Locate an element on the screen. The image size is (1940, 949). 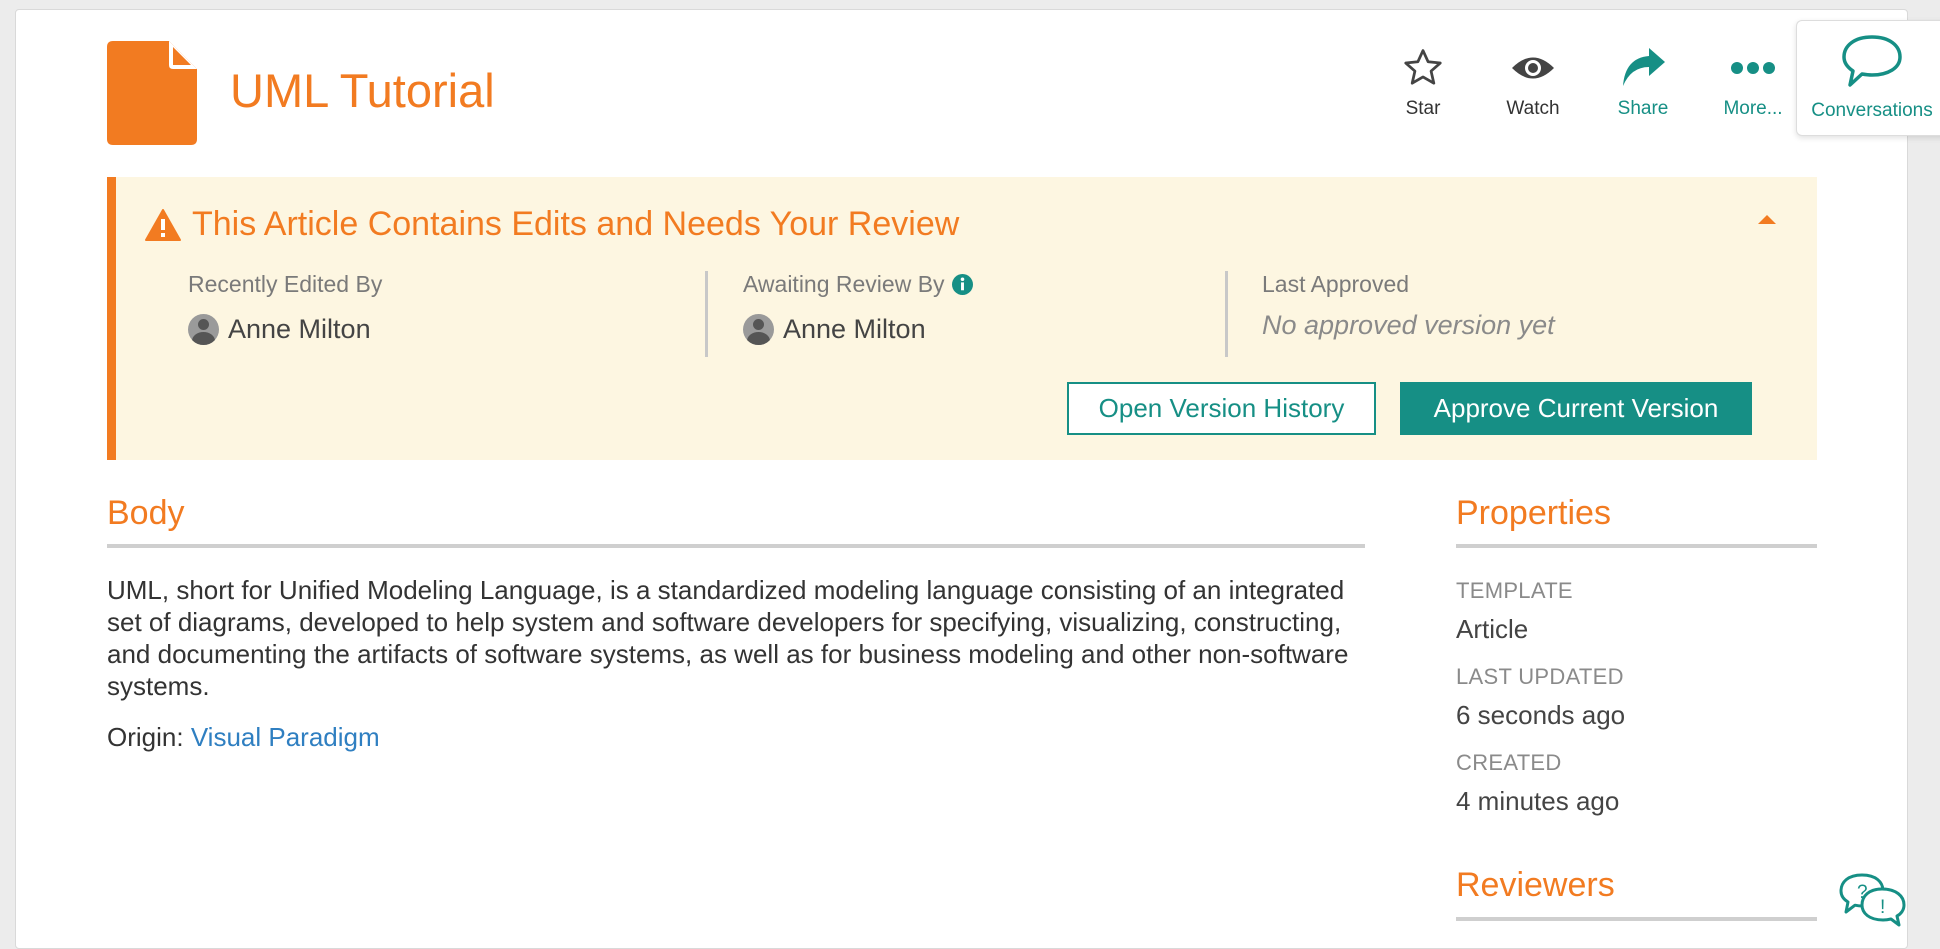
origin-label: Origin: is located at coordinates (145, 737).